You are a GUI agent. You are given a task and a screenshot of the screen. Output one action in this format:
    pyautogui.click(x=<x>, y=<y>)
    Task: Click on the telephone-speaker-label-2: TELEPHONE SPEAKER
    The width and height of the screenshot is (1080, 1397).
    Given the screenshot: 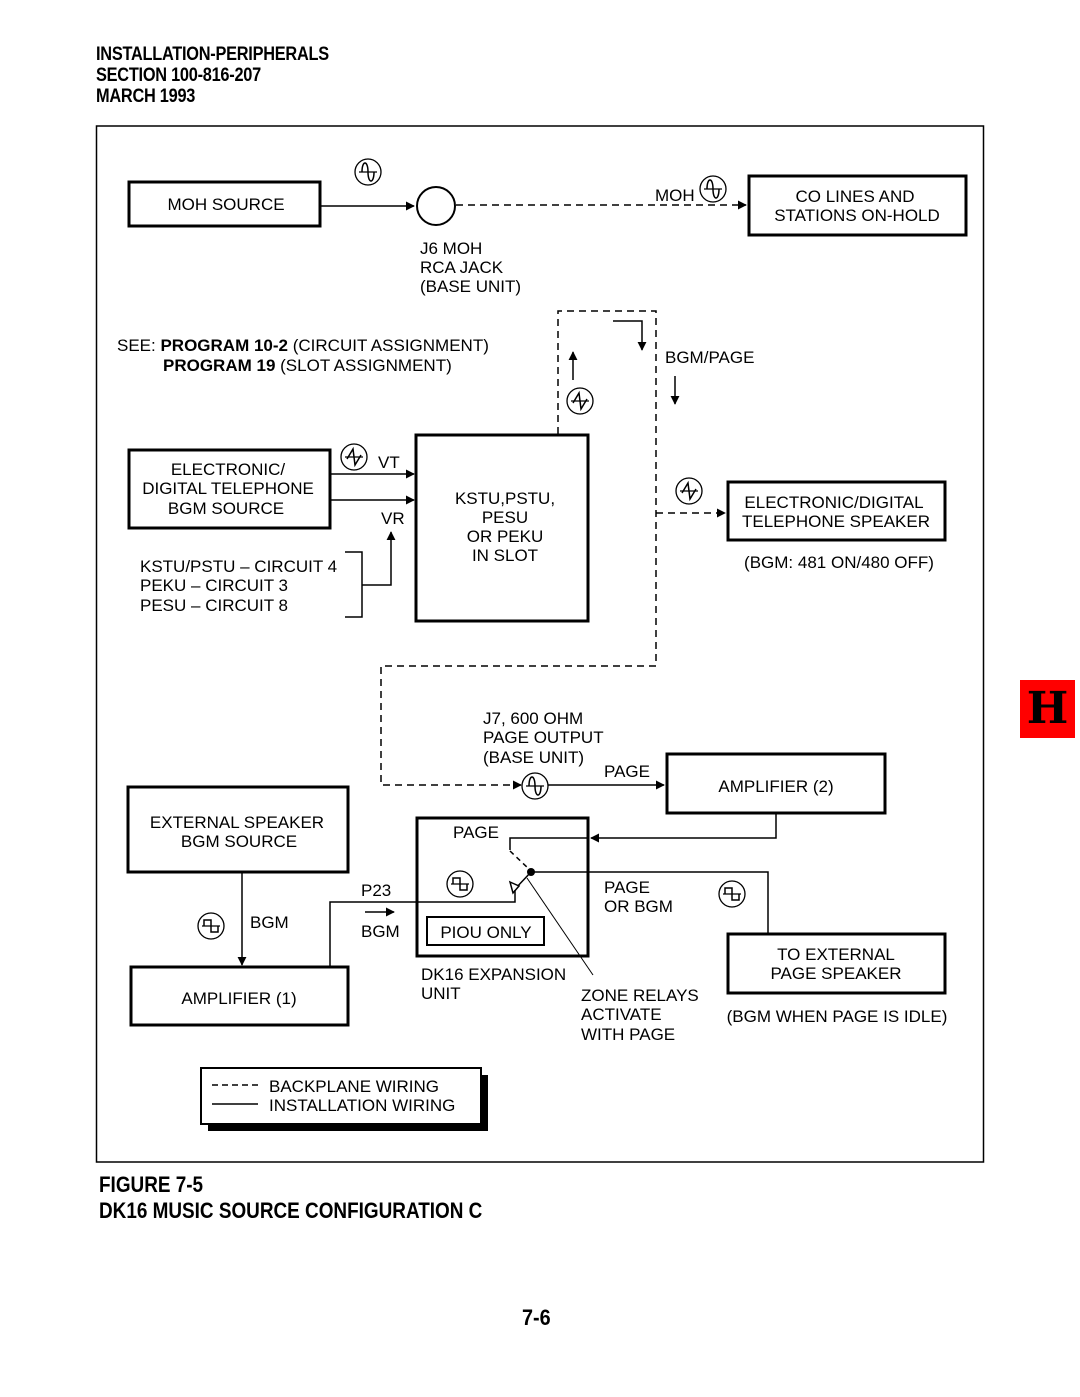 What is the action you would take?
    pyautogui.click(x=836, y=521)
    